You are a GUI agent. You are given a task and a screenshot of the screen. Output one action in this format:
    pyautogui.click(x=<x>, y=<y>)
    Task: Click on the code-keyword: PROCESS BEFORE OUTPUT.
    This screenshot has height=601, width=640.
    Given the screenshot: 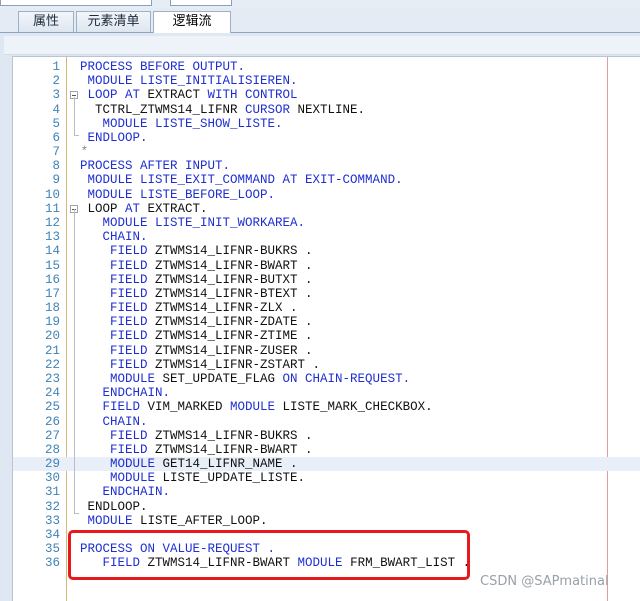 What is the action you would take?
    pyautogui.click(x=163, y=67)
    